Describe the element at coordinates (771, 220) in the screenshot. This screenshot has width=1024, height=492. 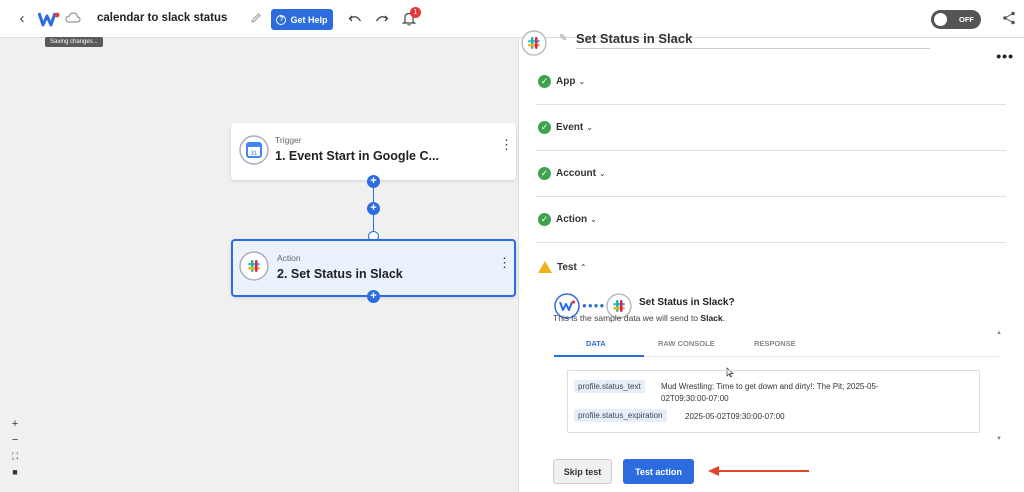
I see `section-action: ✓ Action ⌄` at that location.